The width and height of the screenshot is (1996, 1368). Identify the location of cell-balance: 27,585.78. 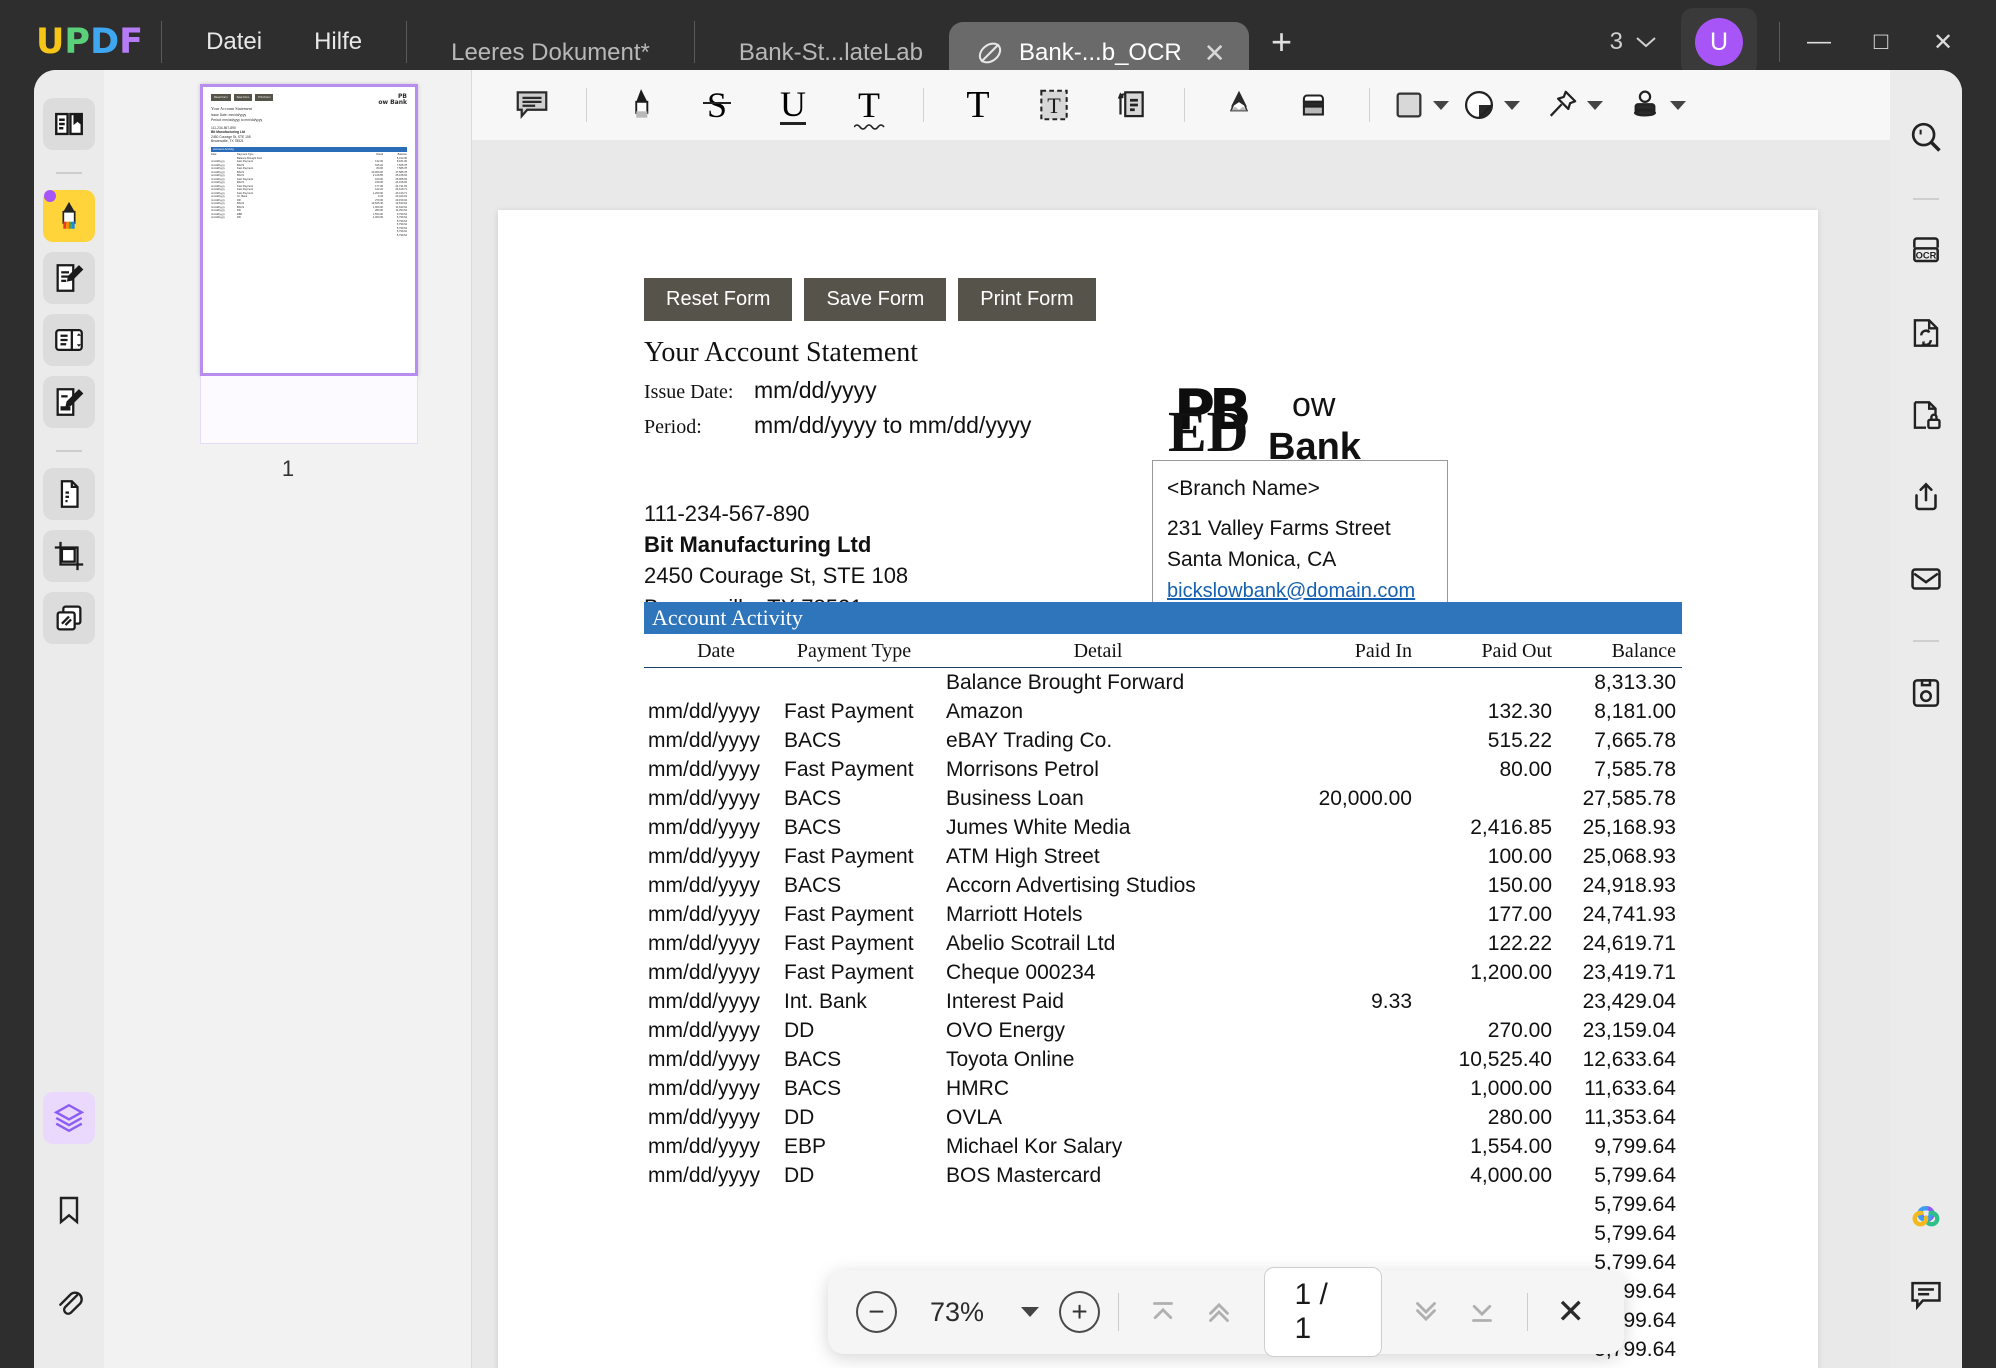
(1629, 798).